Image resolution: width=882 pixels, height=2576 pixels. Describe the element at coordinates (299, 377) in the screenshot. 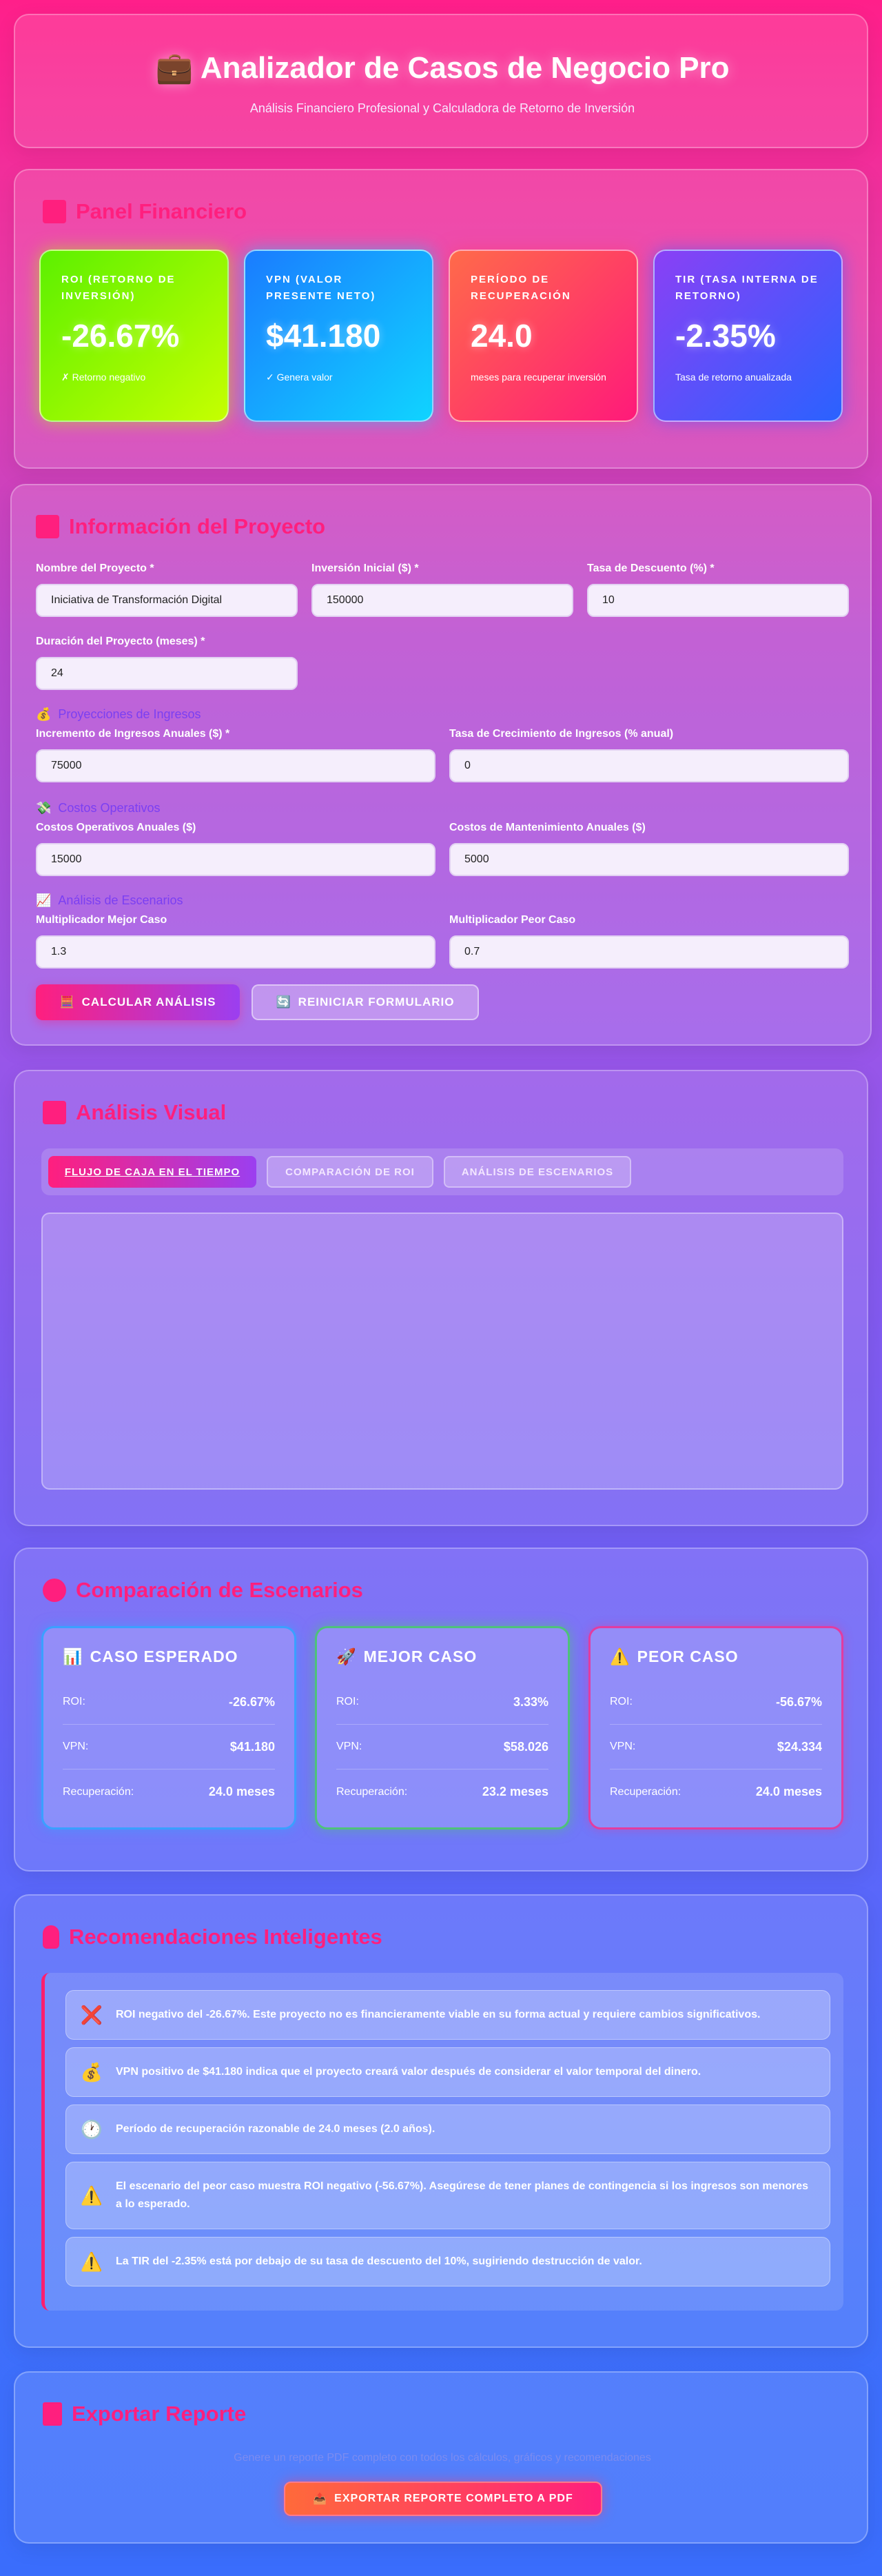

I see `kpi-note: ✓ Genera valor` at that location.